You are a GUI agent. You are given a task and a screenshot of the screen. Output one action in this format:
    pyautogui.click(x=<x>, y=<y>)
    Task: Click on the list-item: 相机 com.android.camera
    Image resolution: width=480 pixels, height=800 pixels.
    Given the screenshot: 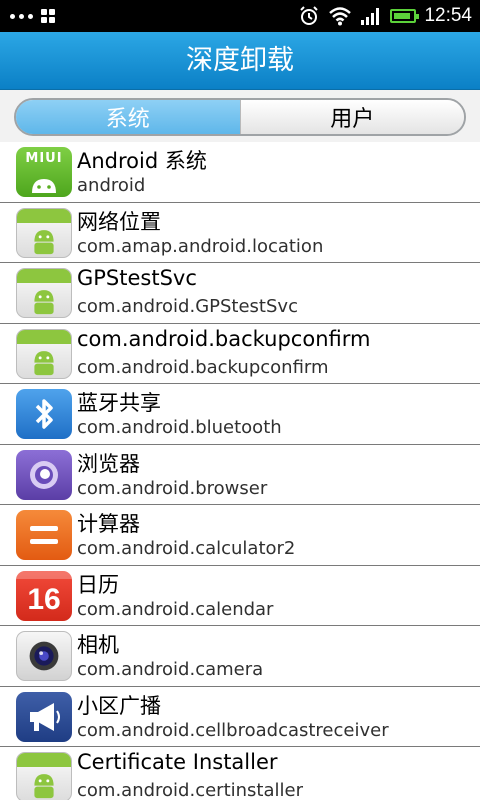 What is the action you would take?
    pyautogui.click(x=240, y=656)
    